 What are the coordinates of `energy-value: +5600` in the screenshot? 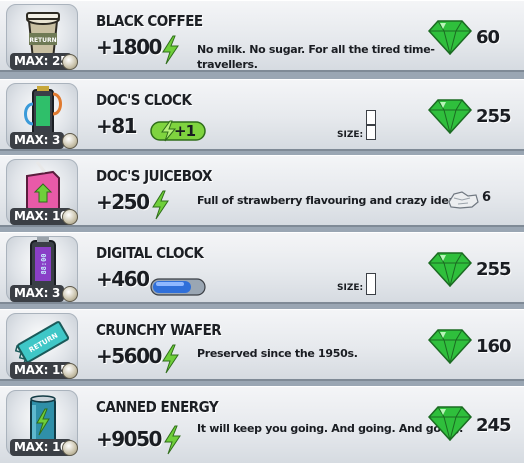 It's located at (129, 356).